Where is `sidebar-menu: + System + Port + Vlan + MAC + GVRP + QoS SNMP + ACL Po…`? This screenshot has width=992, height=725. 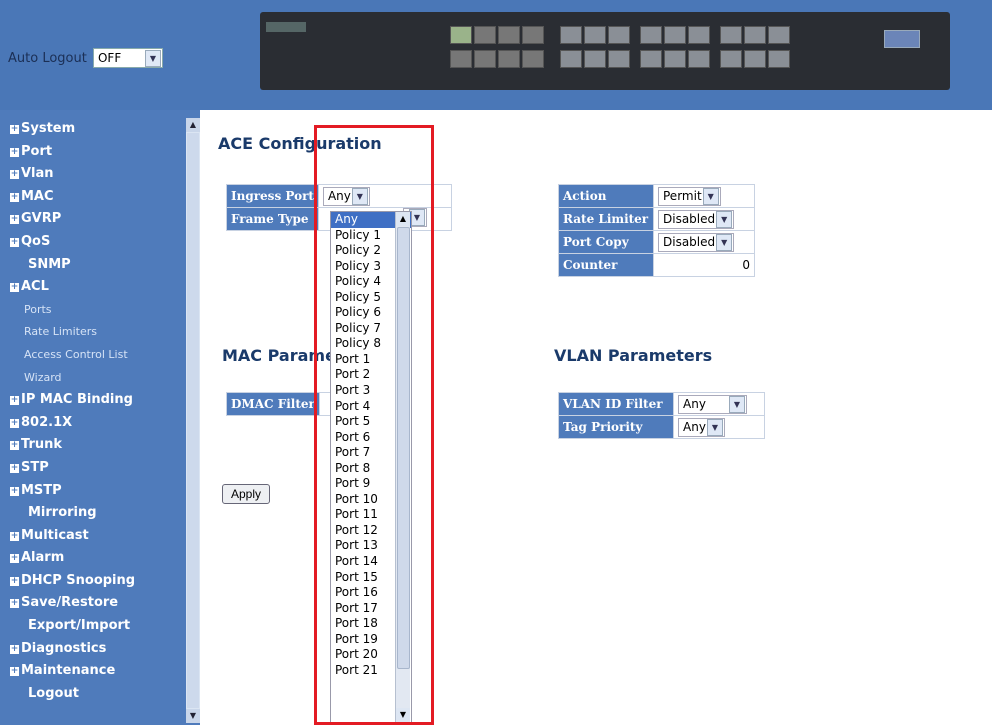 sidebar-menu: + System + Port + Vlan + MAC + GVRP + QoS SNMP + ACL Po… is located at coordinates (100, 411).